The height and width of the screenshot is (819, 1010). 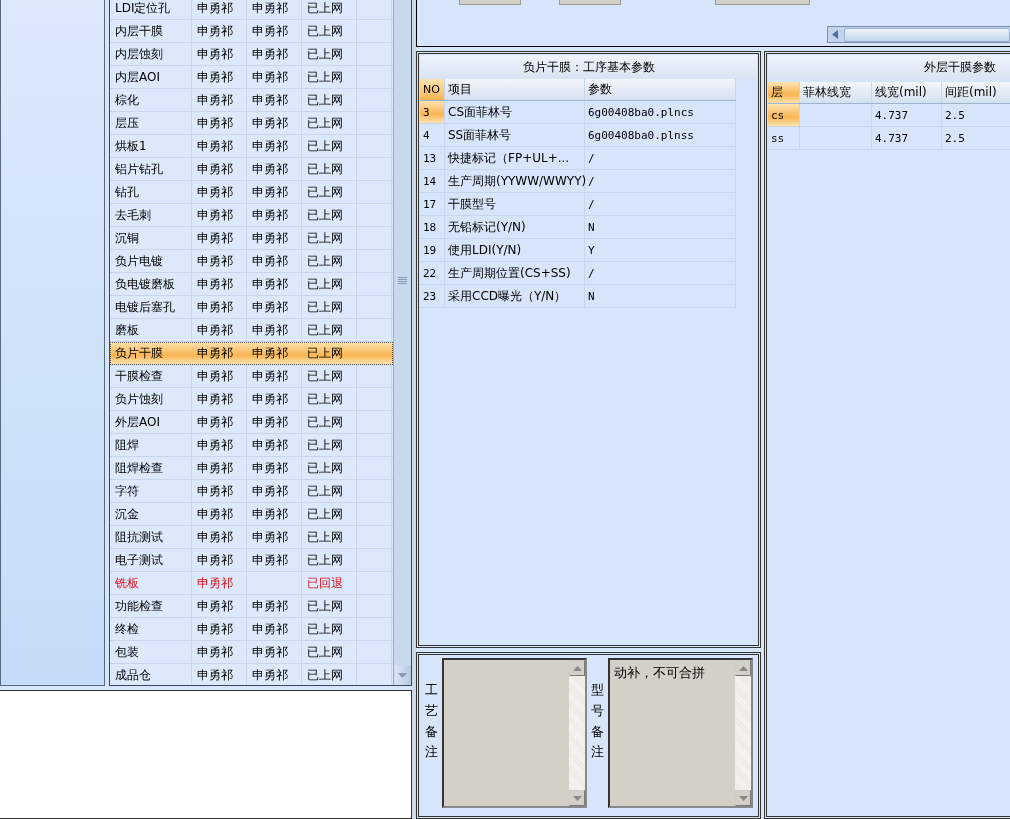 I want to click on process-row: 钻孔 申勇祁 申勇祁 已上网, so click(x=251, y=192).